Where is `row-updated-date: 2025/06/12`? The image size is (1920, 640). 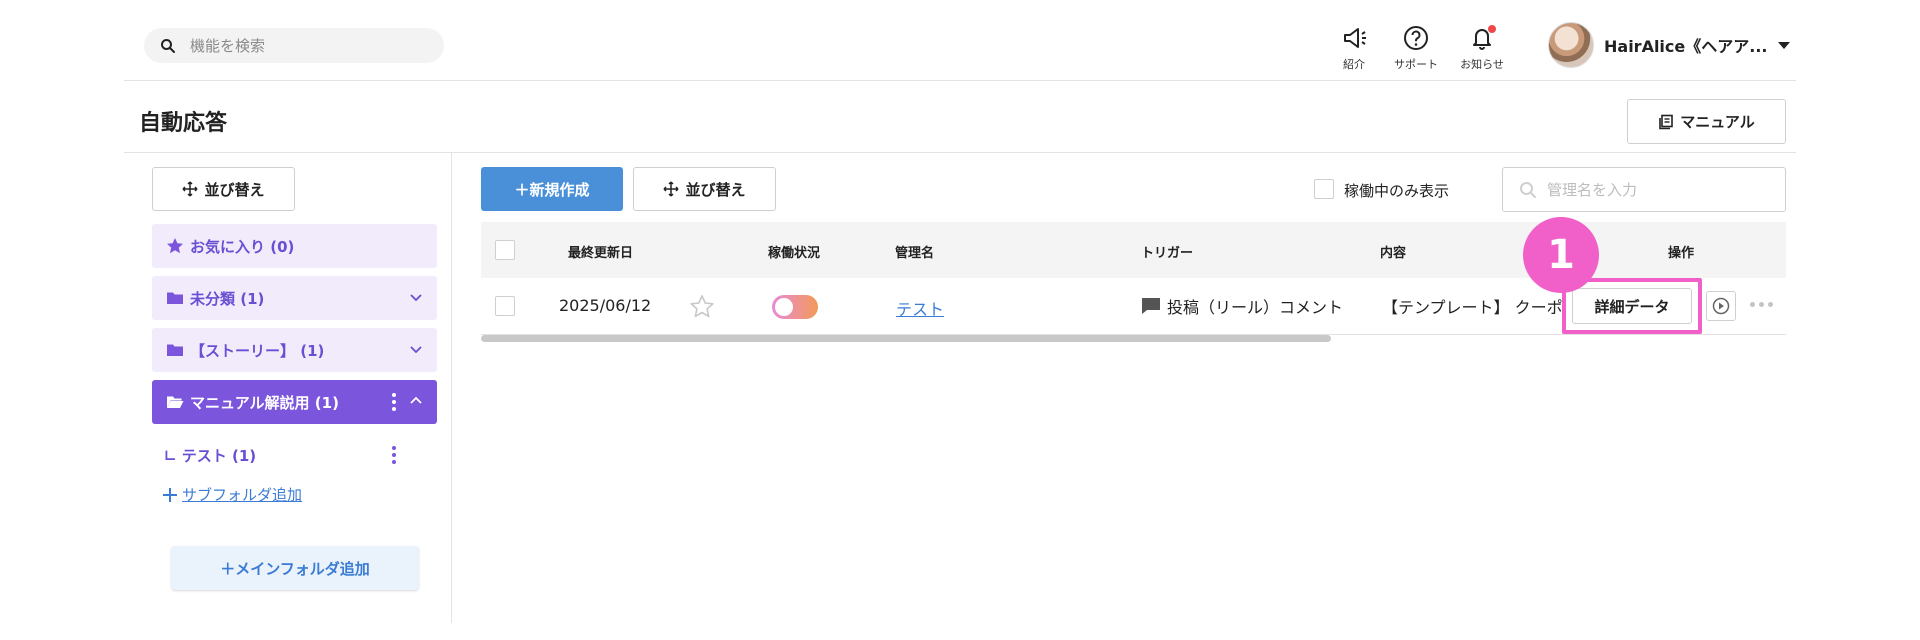
row-updated-date: 2025/06/12 is located at coordinates (605, 305).